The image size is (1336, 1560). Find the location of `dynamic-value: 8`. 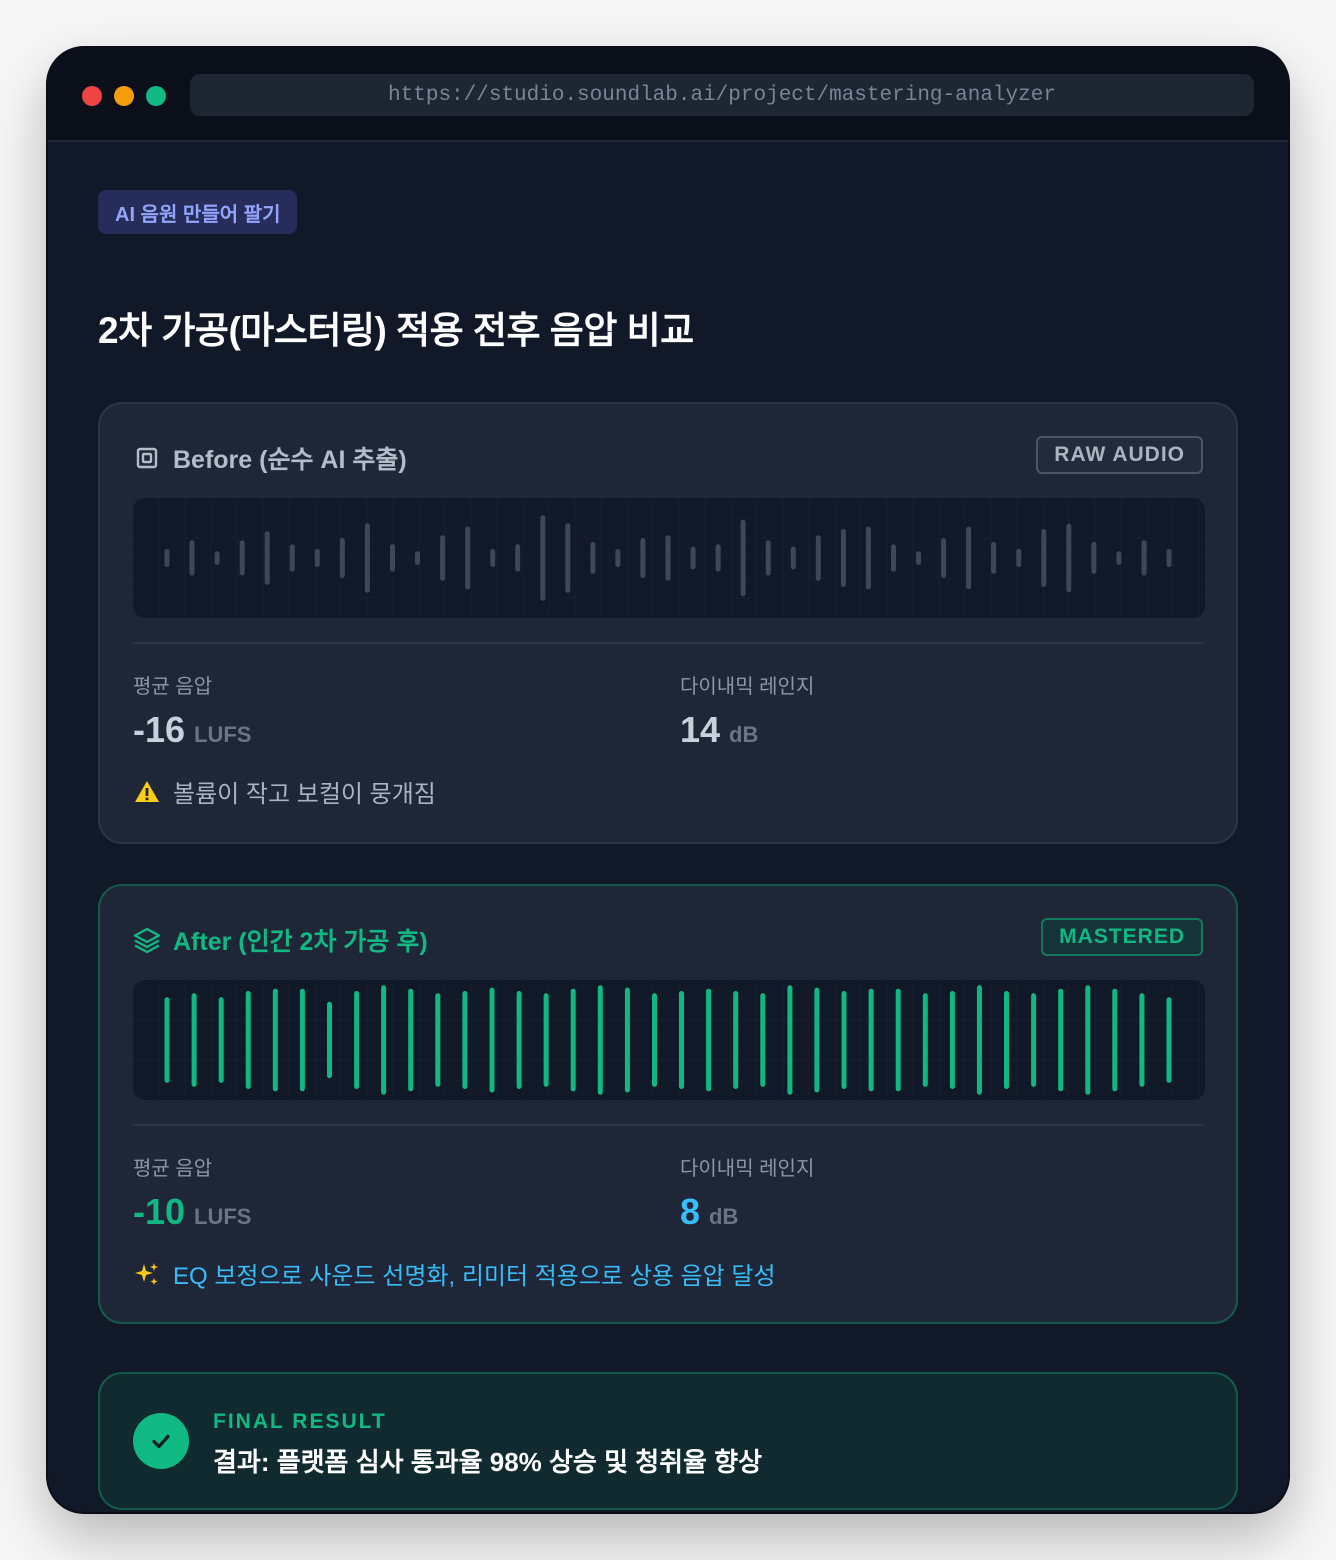

dynamic-value: 8 is located at coordinates (690, 1211).